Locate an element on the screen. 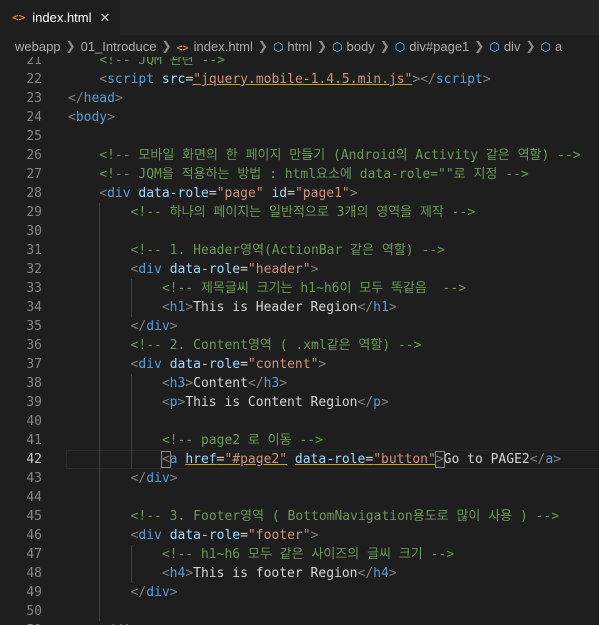 This screenshot has width=599, height=625. line-number: 24 is located at coordinates (34, 117).